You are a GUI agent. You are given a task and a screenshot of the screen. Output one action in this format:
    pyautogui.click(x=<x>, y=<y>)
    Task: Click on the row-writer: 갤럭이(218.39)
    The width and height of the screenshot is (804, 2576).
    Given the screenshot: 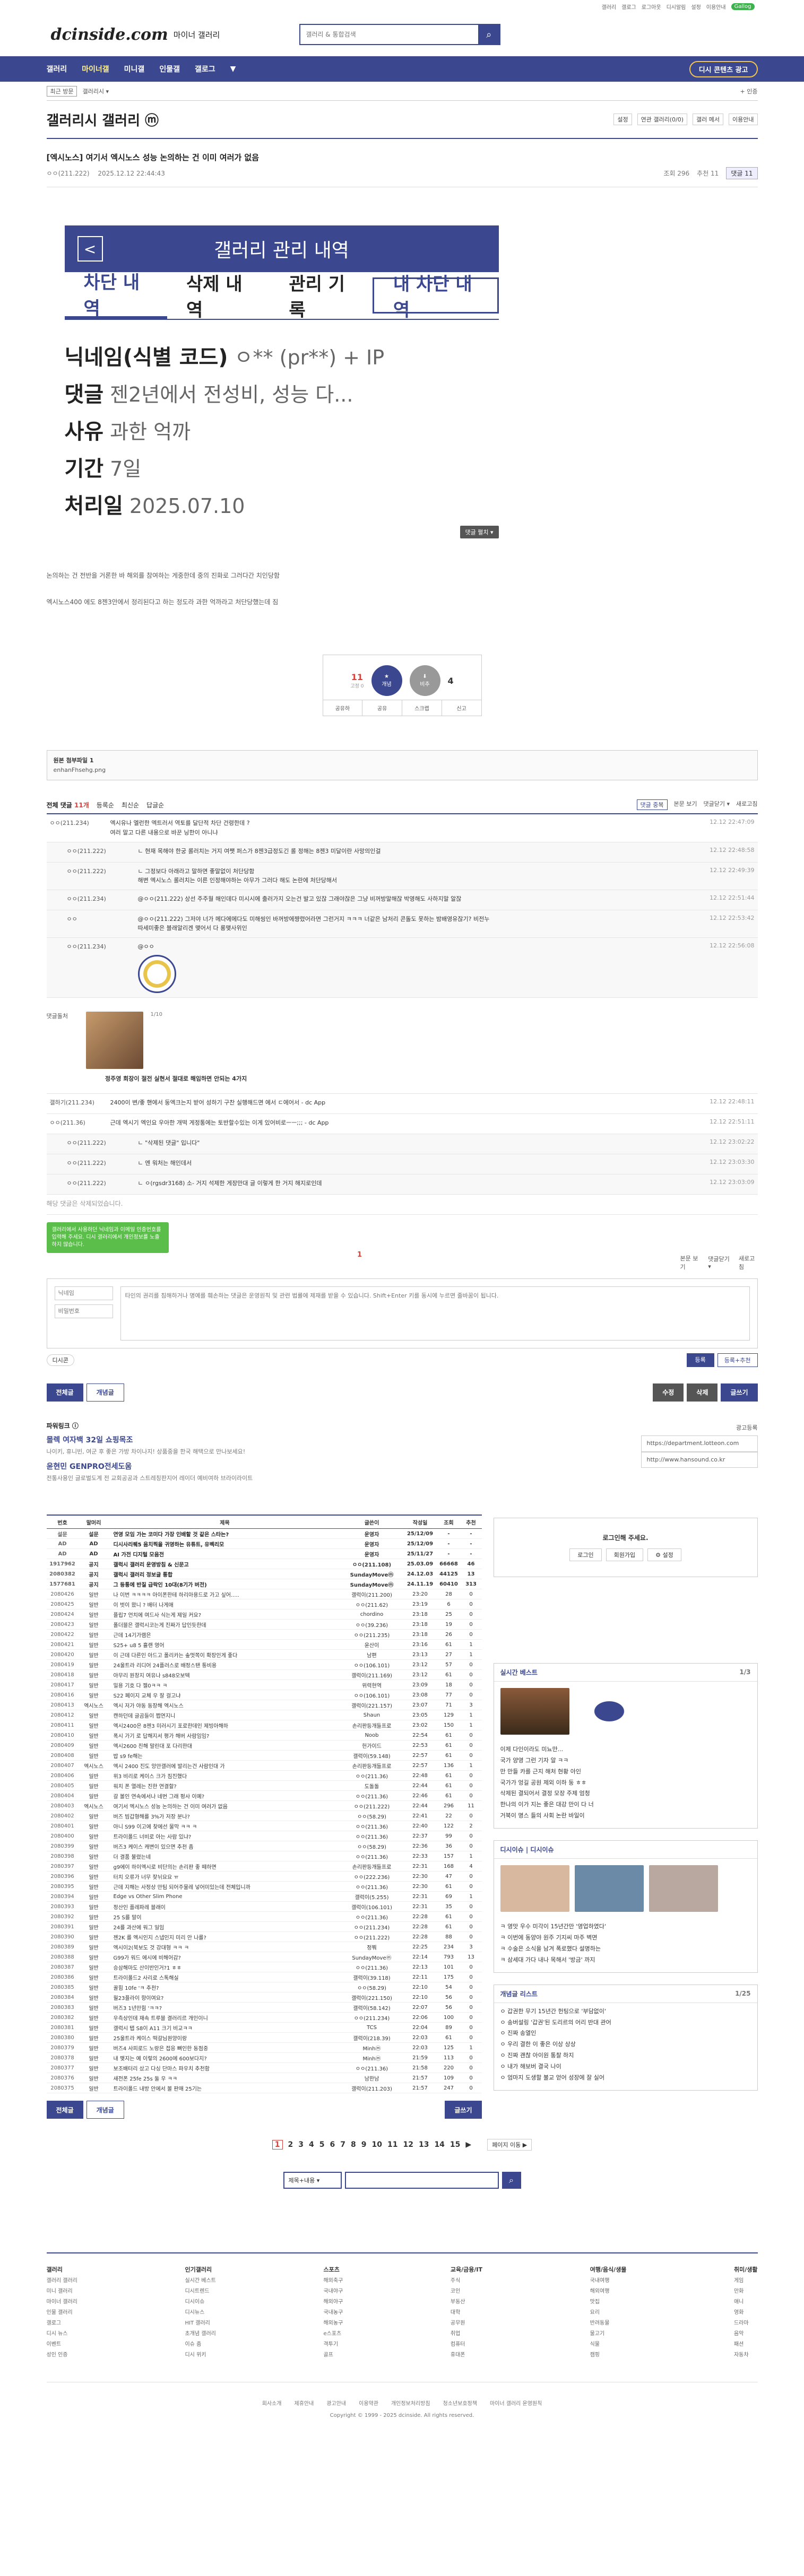 What is the action you would take?
    pyautogui.click(x=371, y=2038)
    